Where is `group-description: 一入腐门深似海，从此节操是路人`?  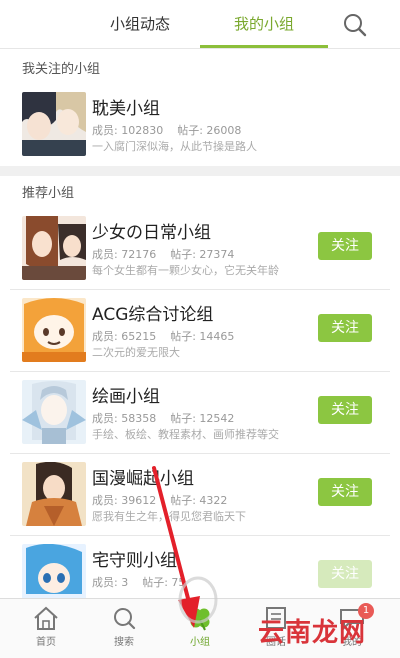
group-description: 一入腐门深似海，从此节操是路人 is located at coordinates (174, 146).